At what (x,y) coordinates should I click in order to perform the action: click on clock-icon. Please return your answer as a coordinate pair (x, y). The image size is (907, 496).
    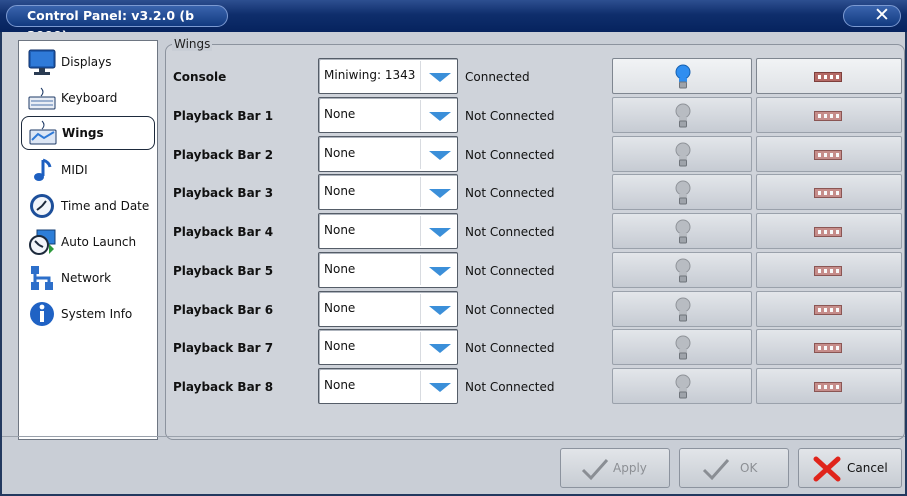
    Looking at the image, I should click on (42, 206).